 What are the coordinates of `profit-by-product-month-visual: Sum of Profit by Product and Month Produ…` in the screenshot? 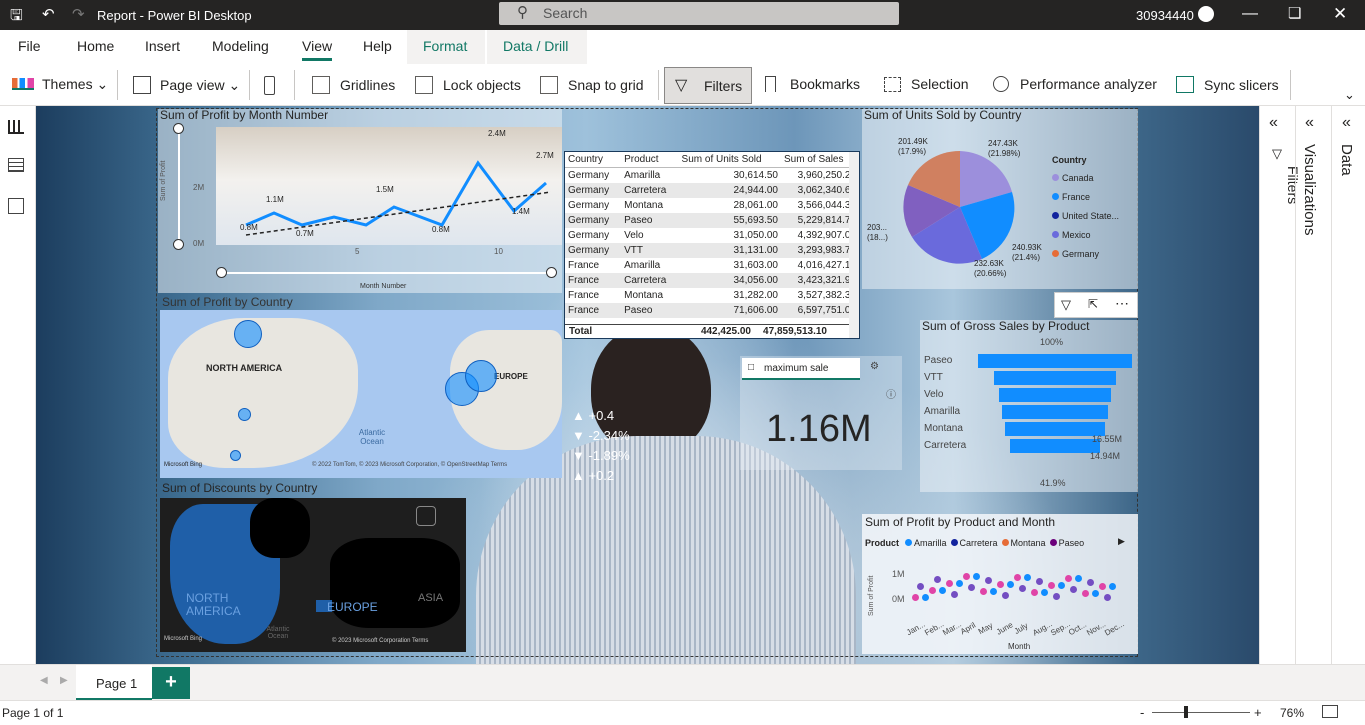 It's located at (1000, 584).